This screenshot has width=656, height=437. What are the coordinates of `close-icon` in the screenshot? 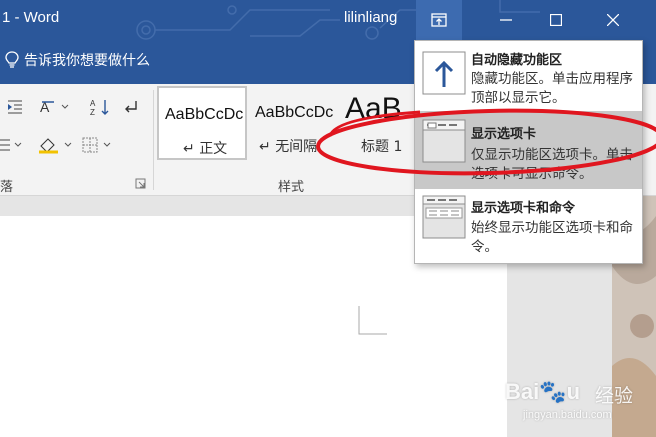 It's located at (613, 20).